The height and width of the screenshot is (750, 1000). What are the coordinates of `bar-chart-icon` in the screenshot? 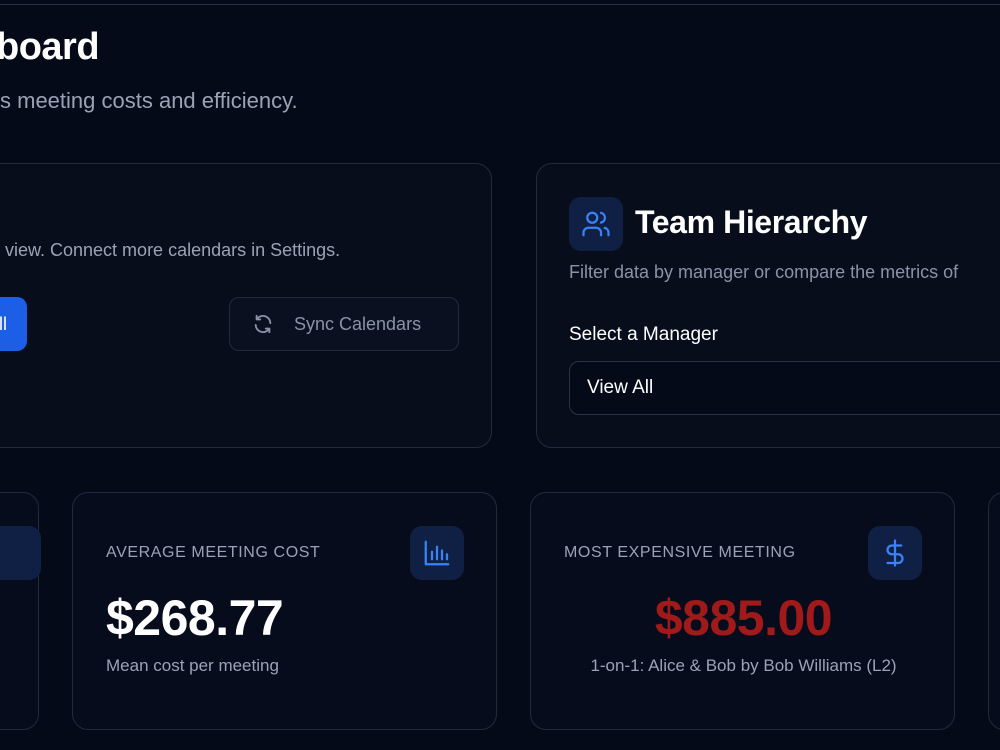 It's located at (437, 553).